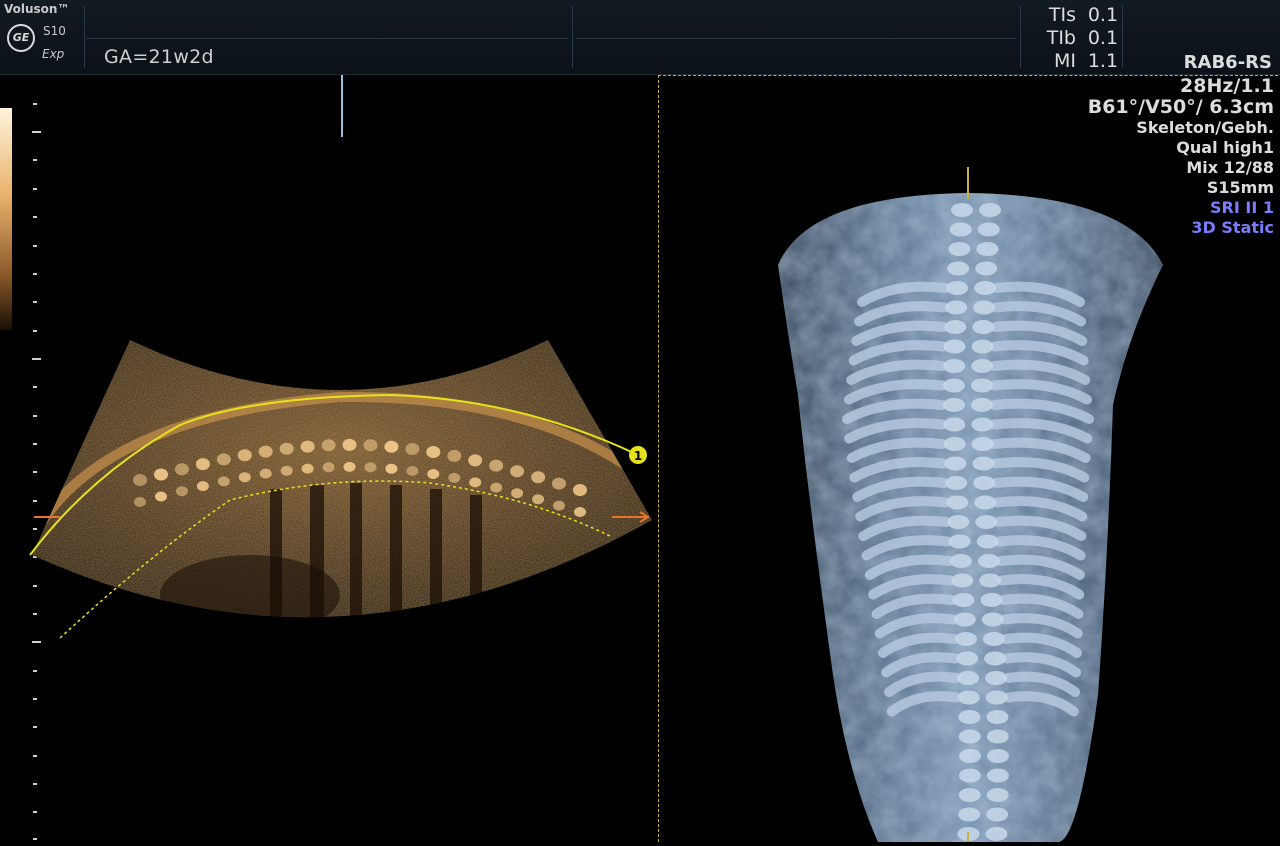  What do you see at coordinates (159, 57) in the screenshot?
I see `gestational-age: GA=21w2d` at bounding box center [159, 57].